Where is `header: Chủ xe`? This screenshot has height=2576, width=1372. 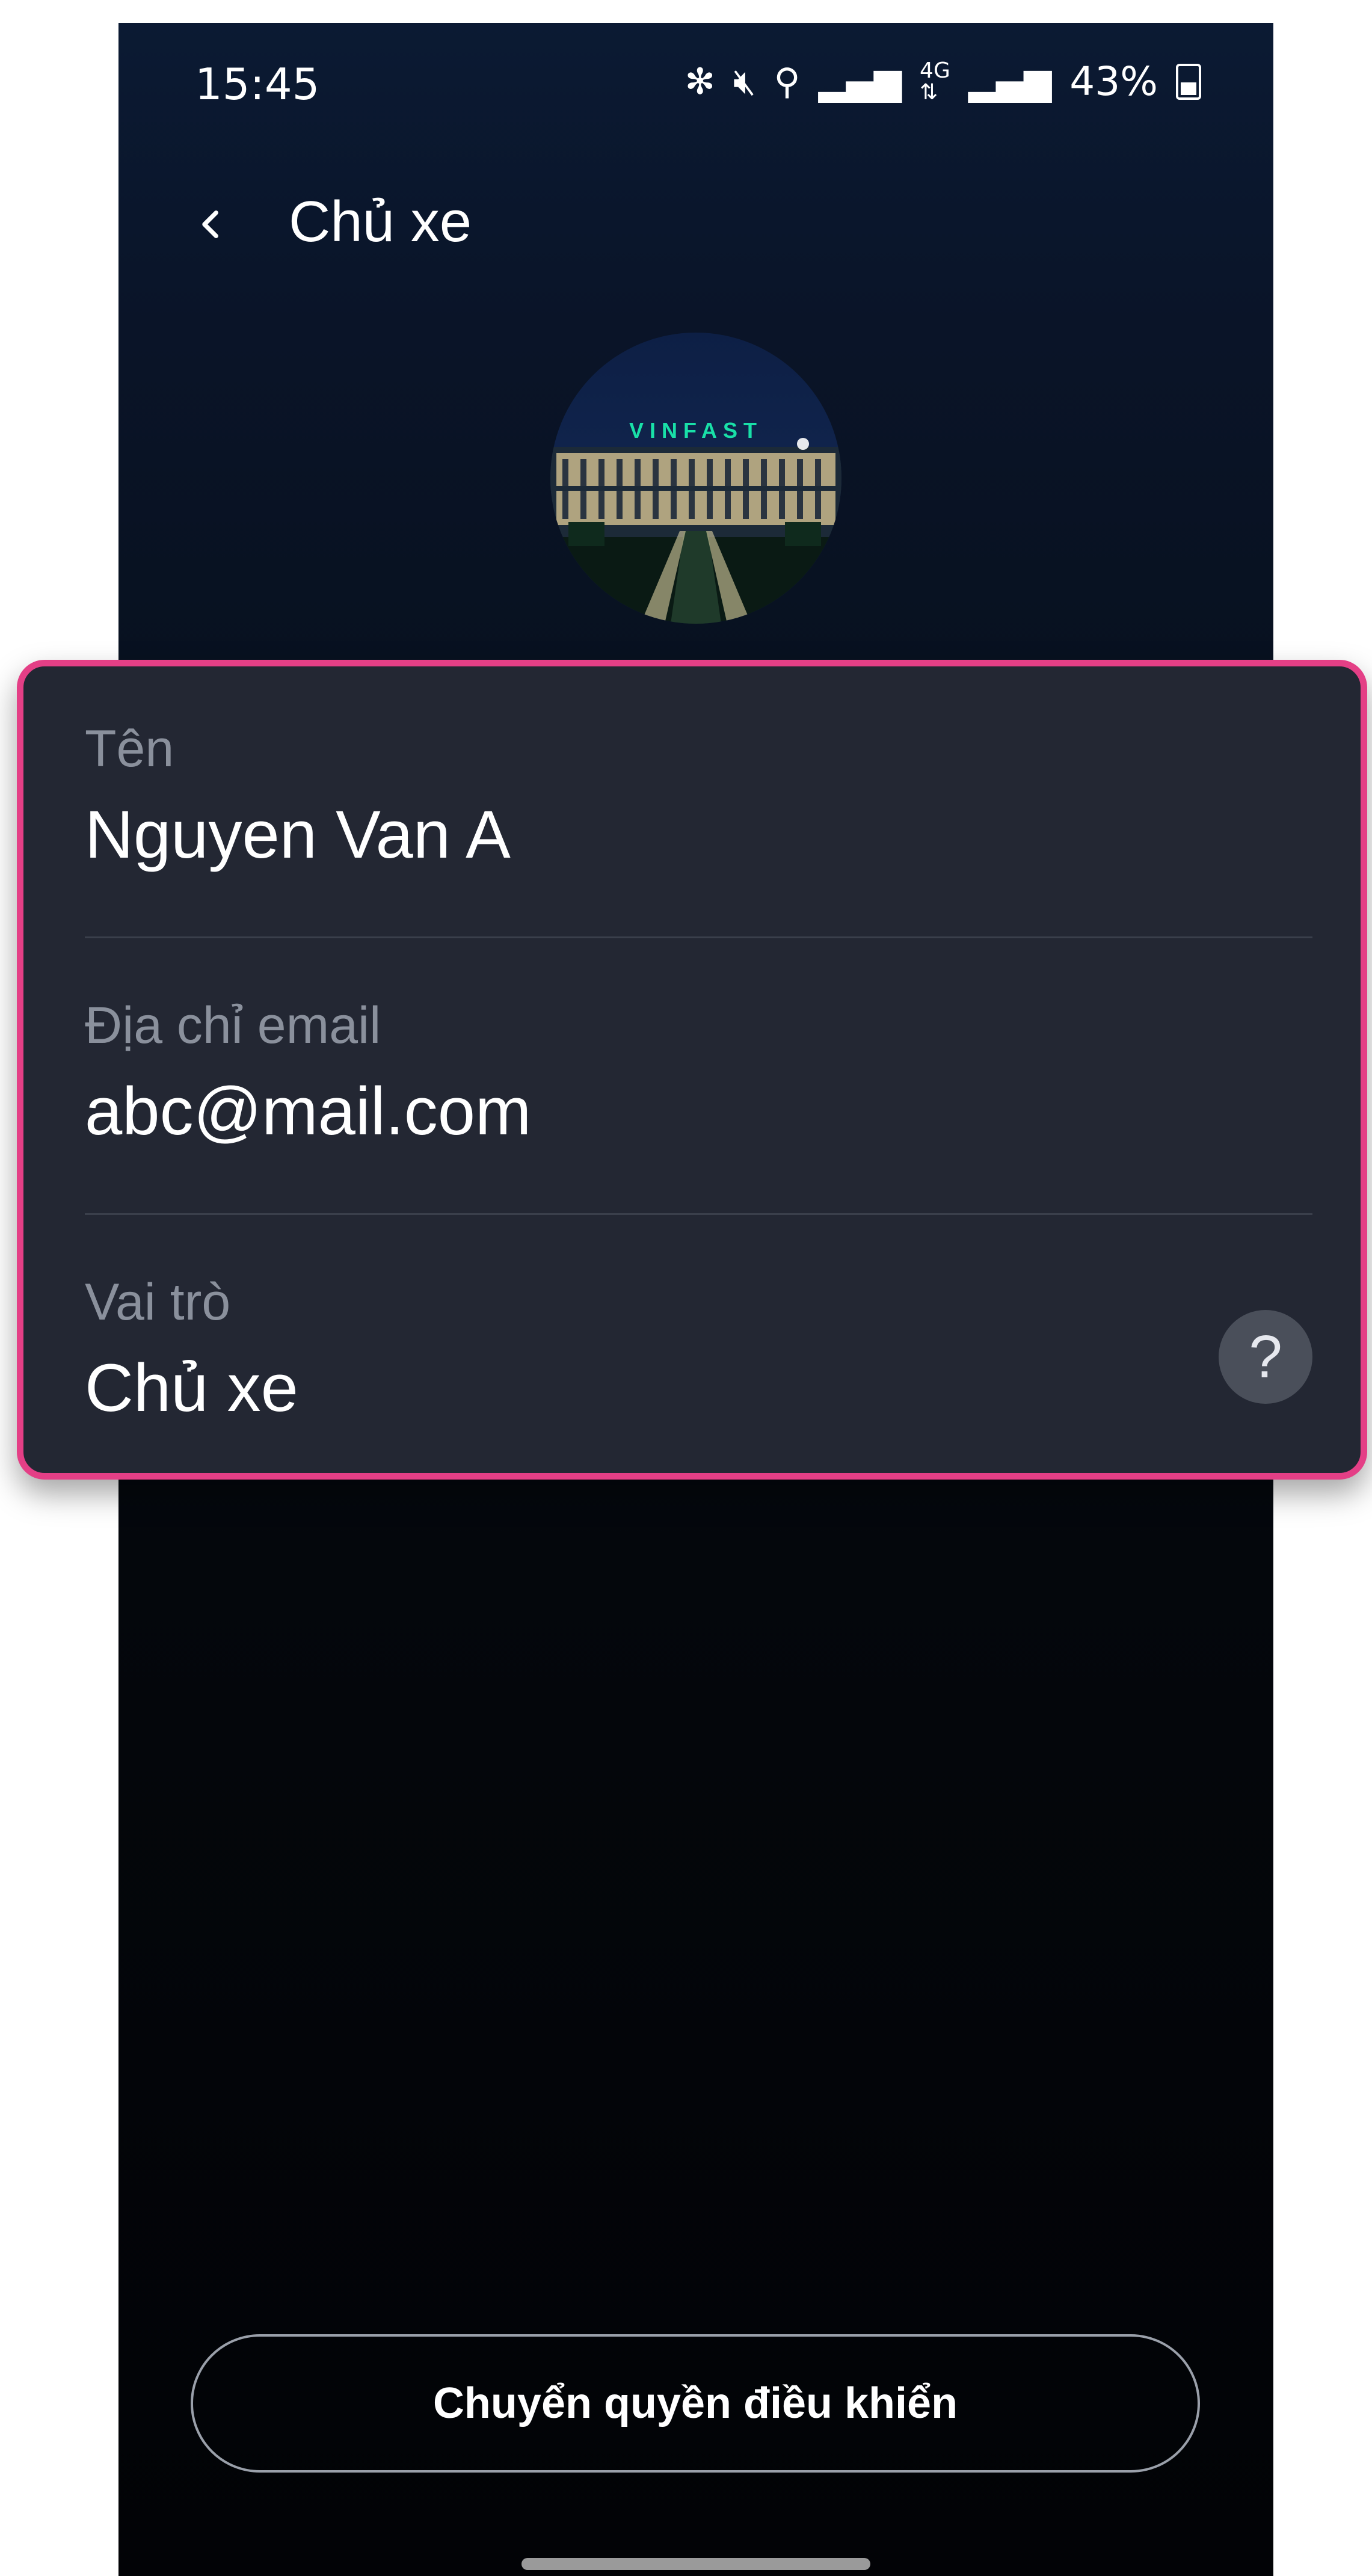
header: Chủ xe is located at coordinates (695, 224).